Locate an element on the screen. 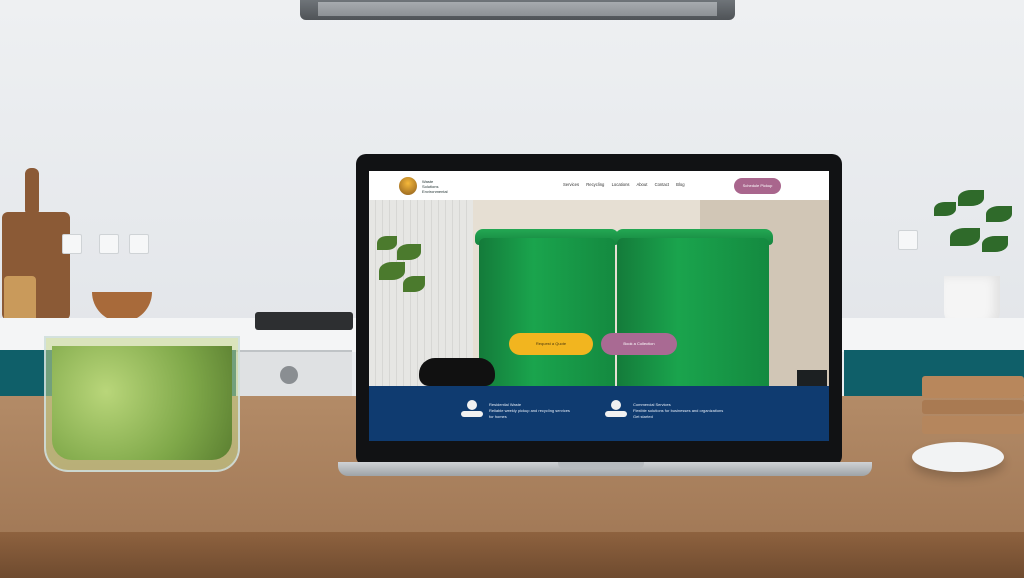 The image size is (1024, 578). salad-glass-bowl is located at coordinates (142, 404).